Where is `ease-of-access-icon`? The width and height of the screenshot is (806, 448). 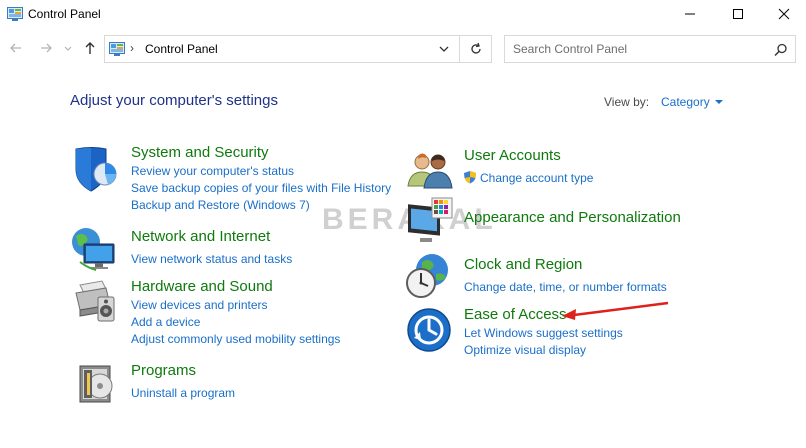
ease-of-access-icon is located at coordinates (430, 332).